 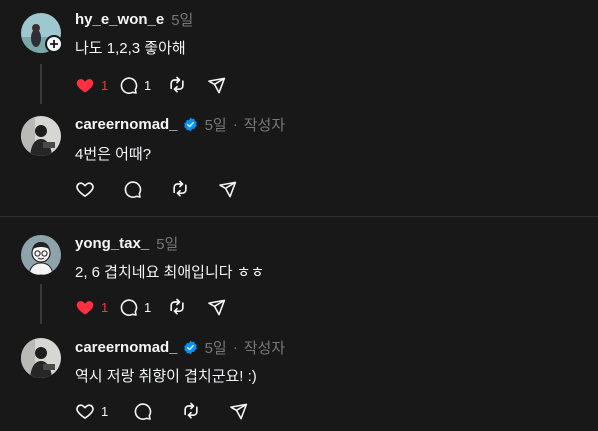 What do you see at coordinates (170, 272) in the screenshot?
I see `post-text: 2, 6 겹치네요 최애입니다 ㅎㅎ` at bounding box center [170, 272].